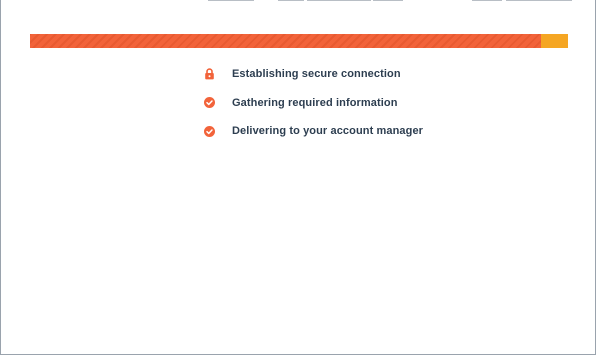  I want to click on top-border-ticks, so click(298, 0).